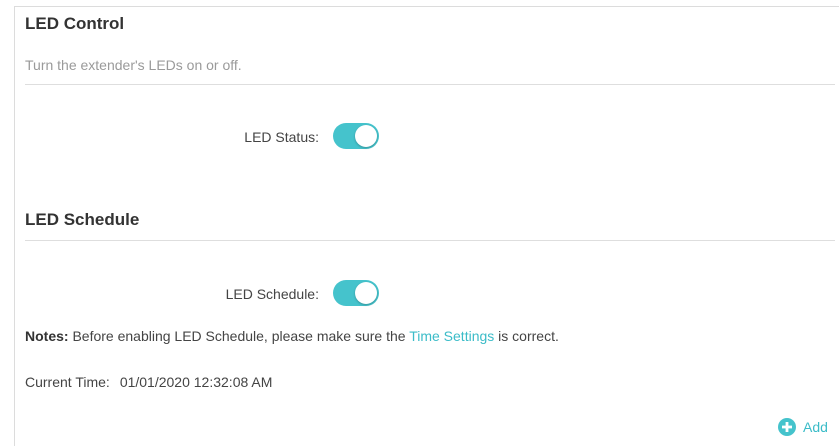 The image size is (839, 446). What do you see at coordinates (787, 427) in the screenshot?
I see `plus-circle-icon` at bounding box center [787, 427].